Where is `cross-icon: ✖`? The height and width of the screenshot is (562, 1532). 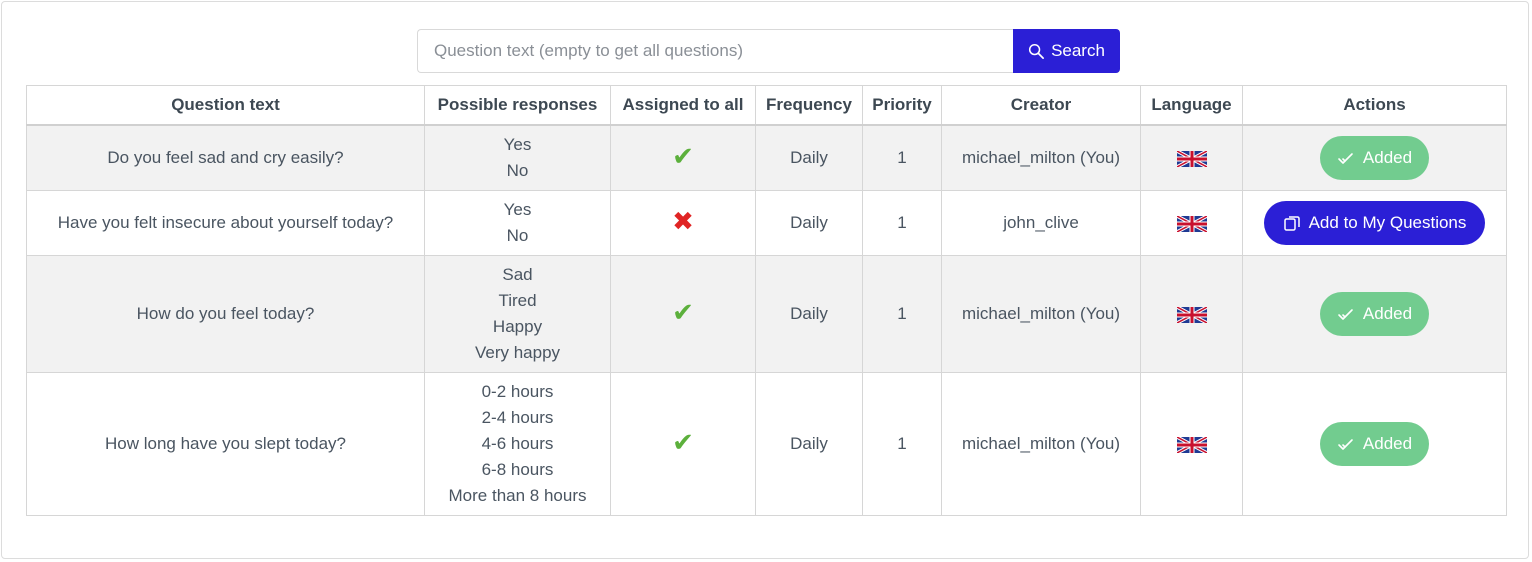 cross-icon: ✖ is located at coordinates (683, 221).